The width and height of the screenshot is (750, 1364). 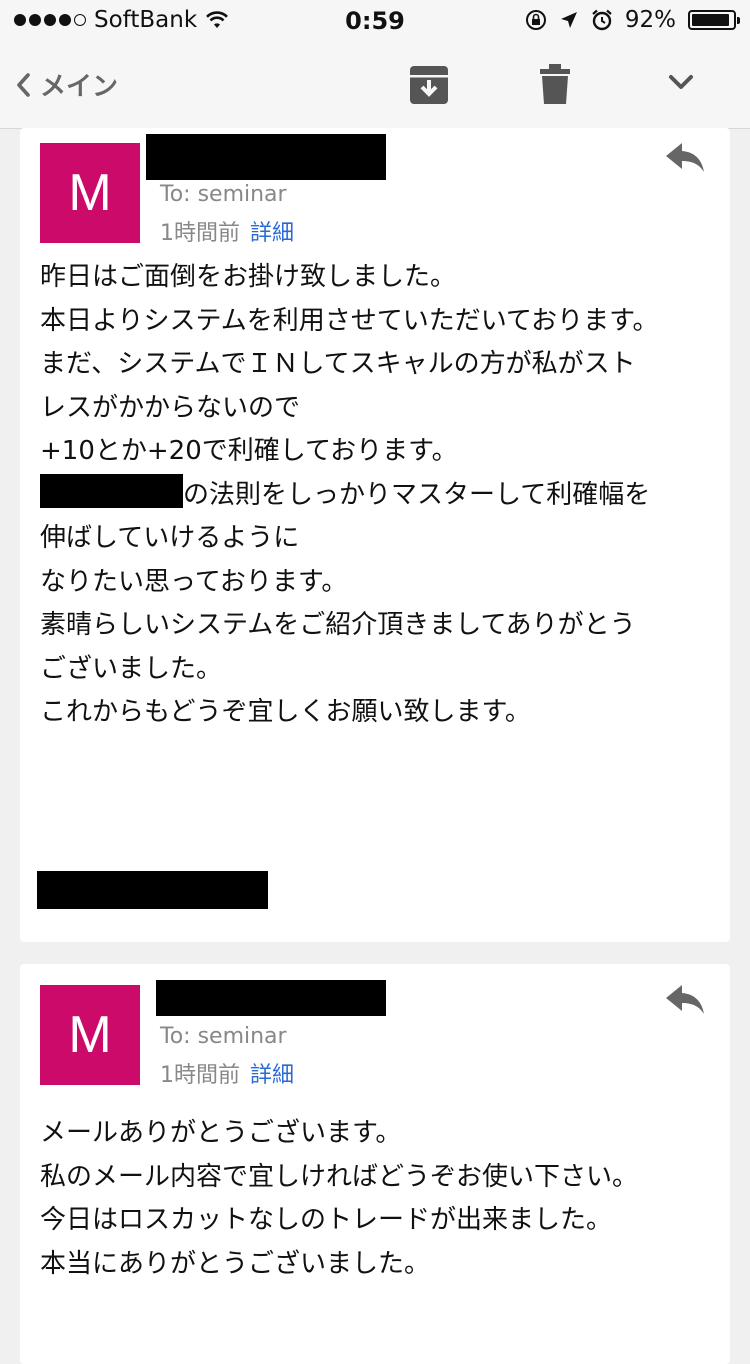 I want to click on back-button: メイン, so click(x=66, y=84).